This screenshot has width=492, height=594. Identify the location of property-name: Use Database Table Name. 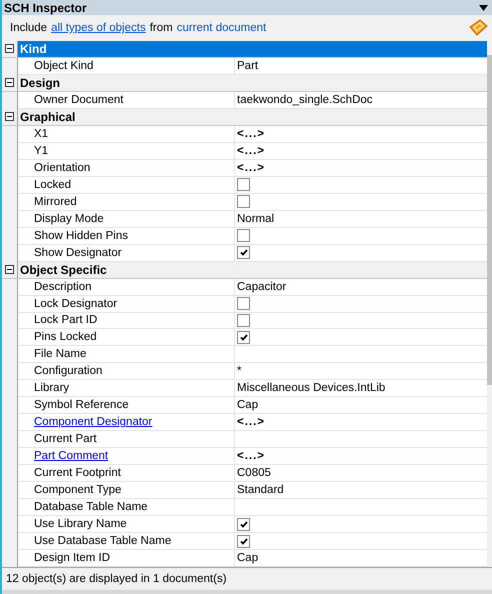
(126, 541).